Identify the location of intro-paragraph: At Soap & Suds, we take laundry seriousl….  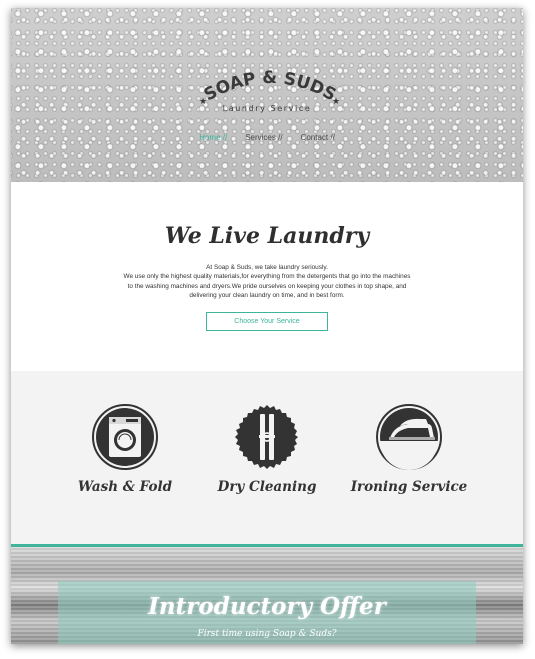
(267, 282).